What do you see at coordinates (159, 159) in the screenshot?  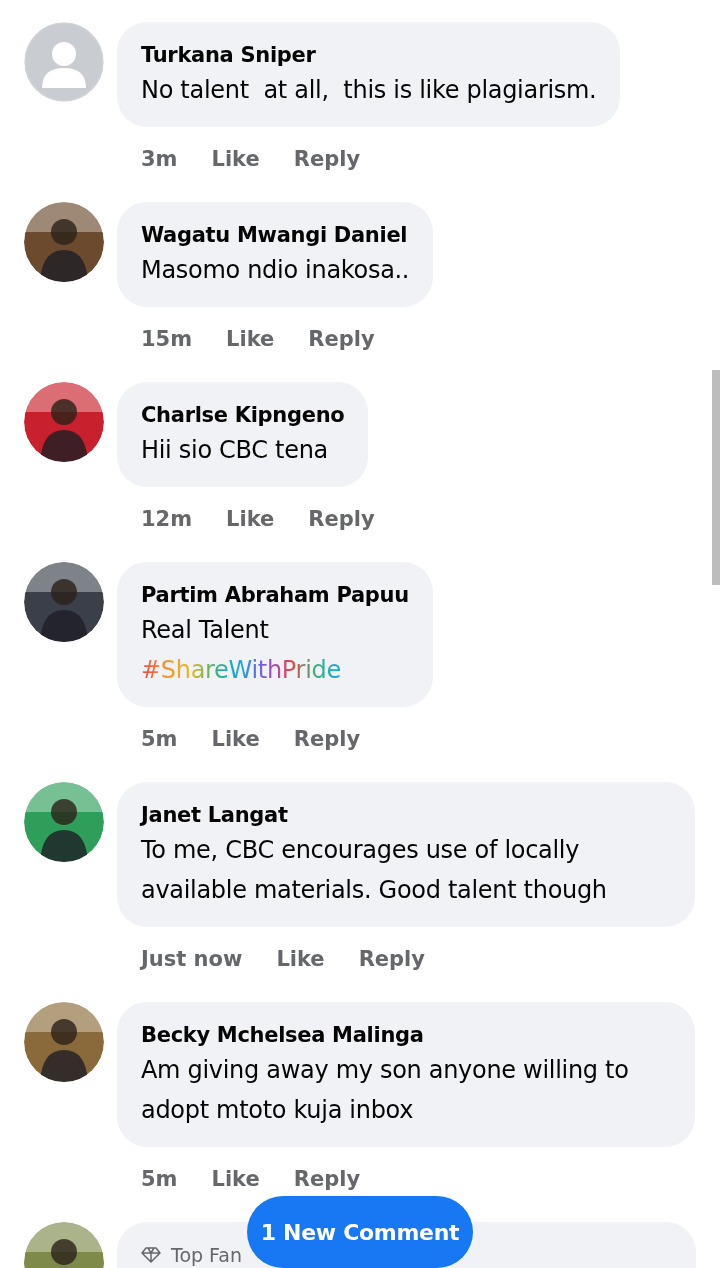 I see `comment-time: 3m` at bounding box center [159, 159].